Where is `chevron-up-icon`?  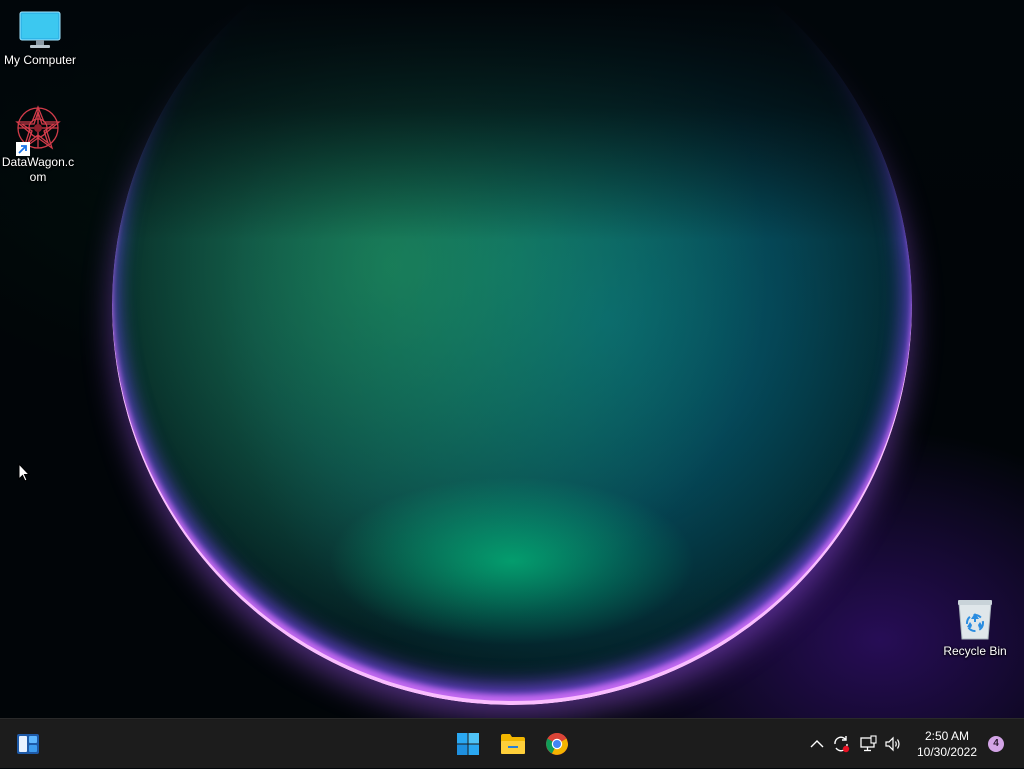 chevron-up-icon is located at coordinates (817, 744).